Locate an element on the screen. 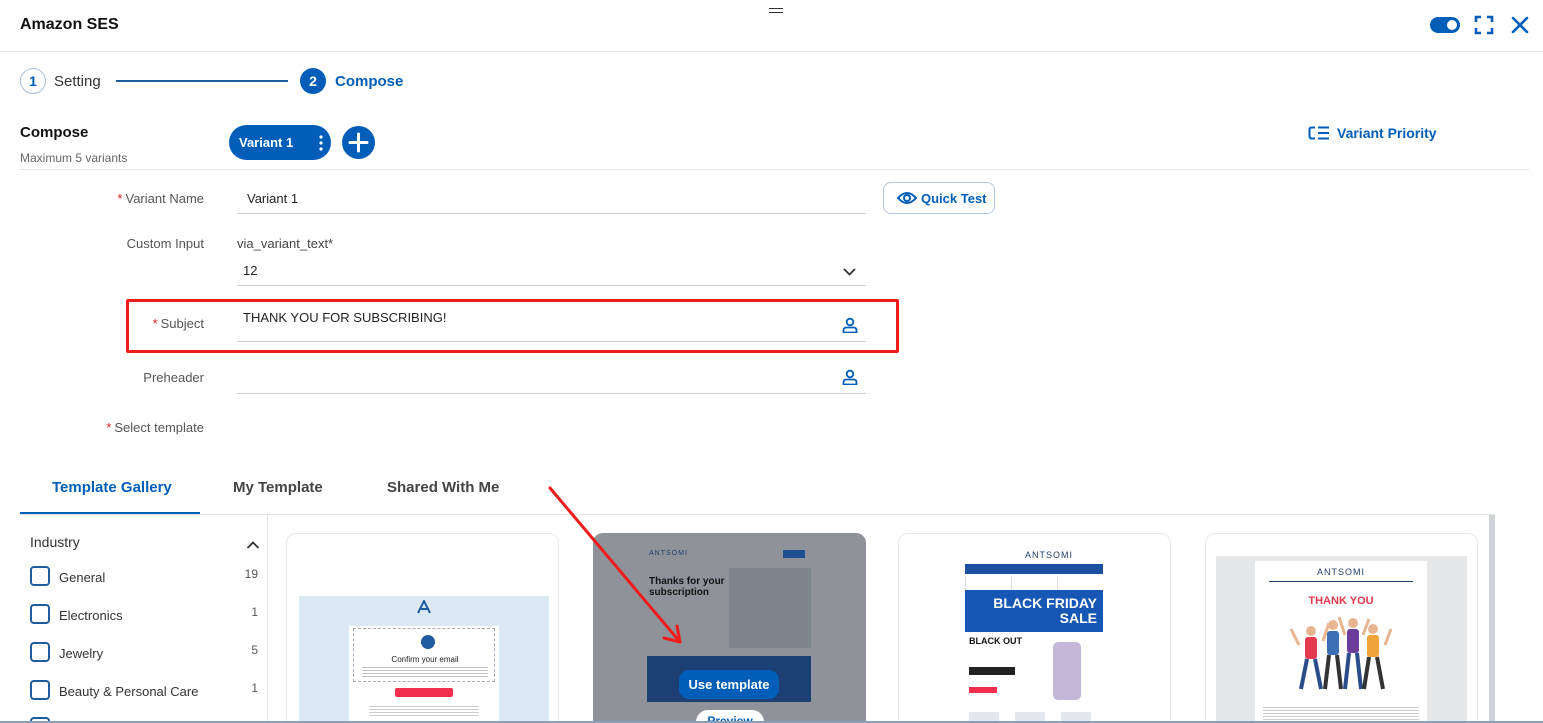 This screenshot has width=1543, height=723. compose-title: Compose is located at coordinates (54, 132).